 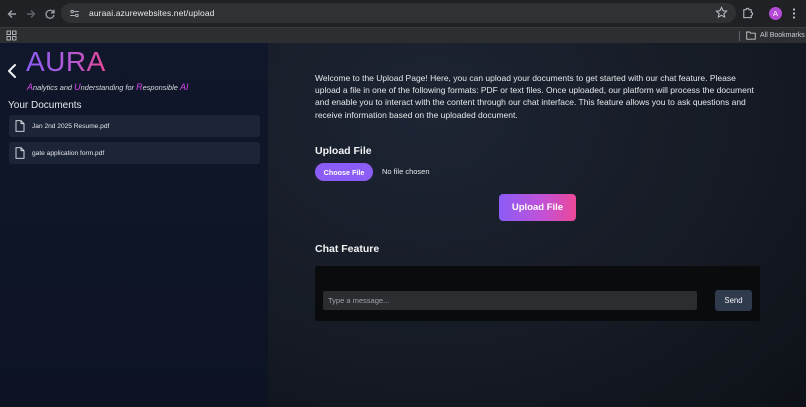 I want to click on tagline-text: nalytics and, so click(x=54, y=87).